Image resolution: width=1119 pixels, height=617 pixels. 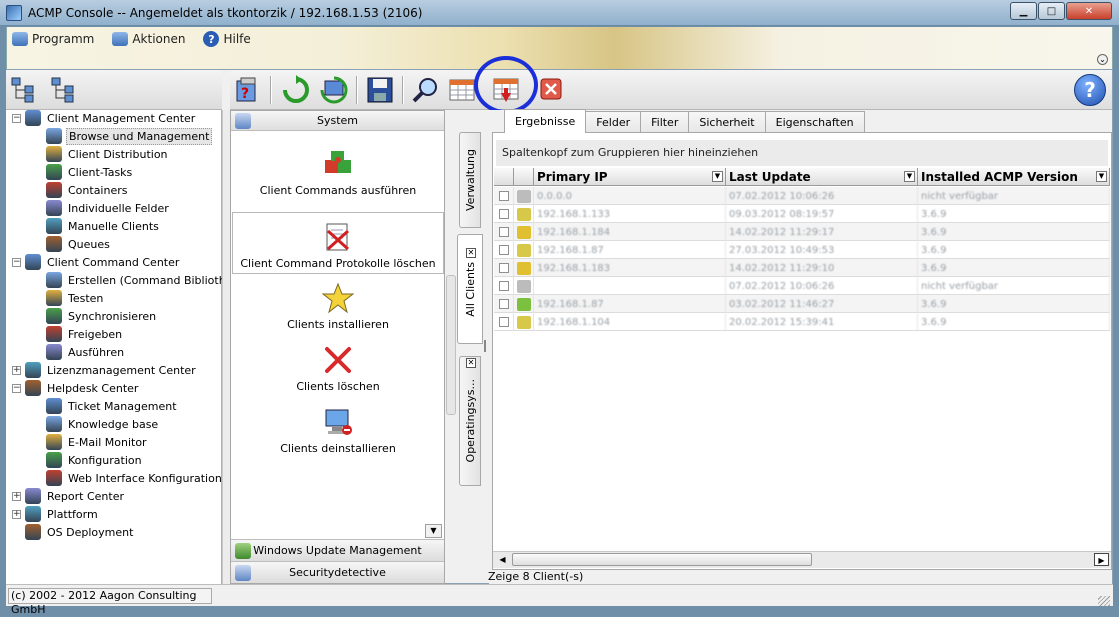 I want to click on tree-node: − Helpdesk Center, so click(x=76, y=388).